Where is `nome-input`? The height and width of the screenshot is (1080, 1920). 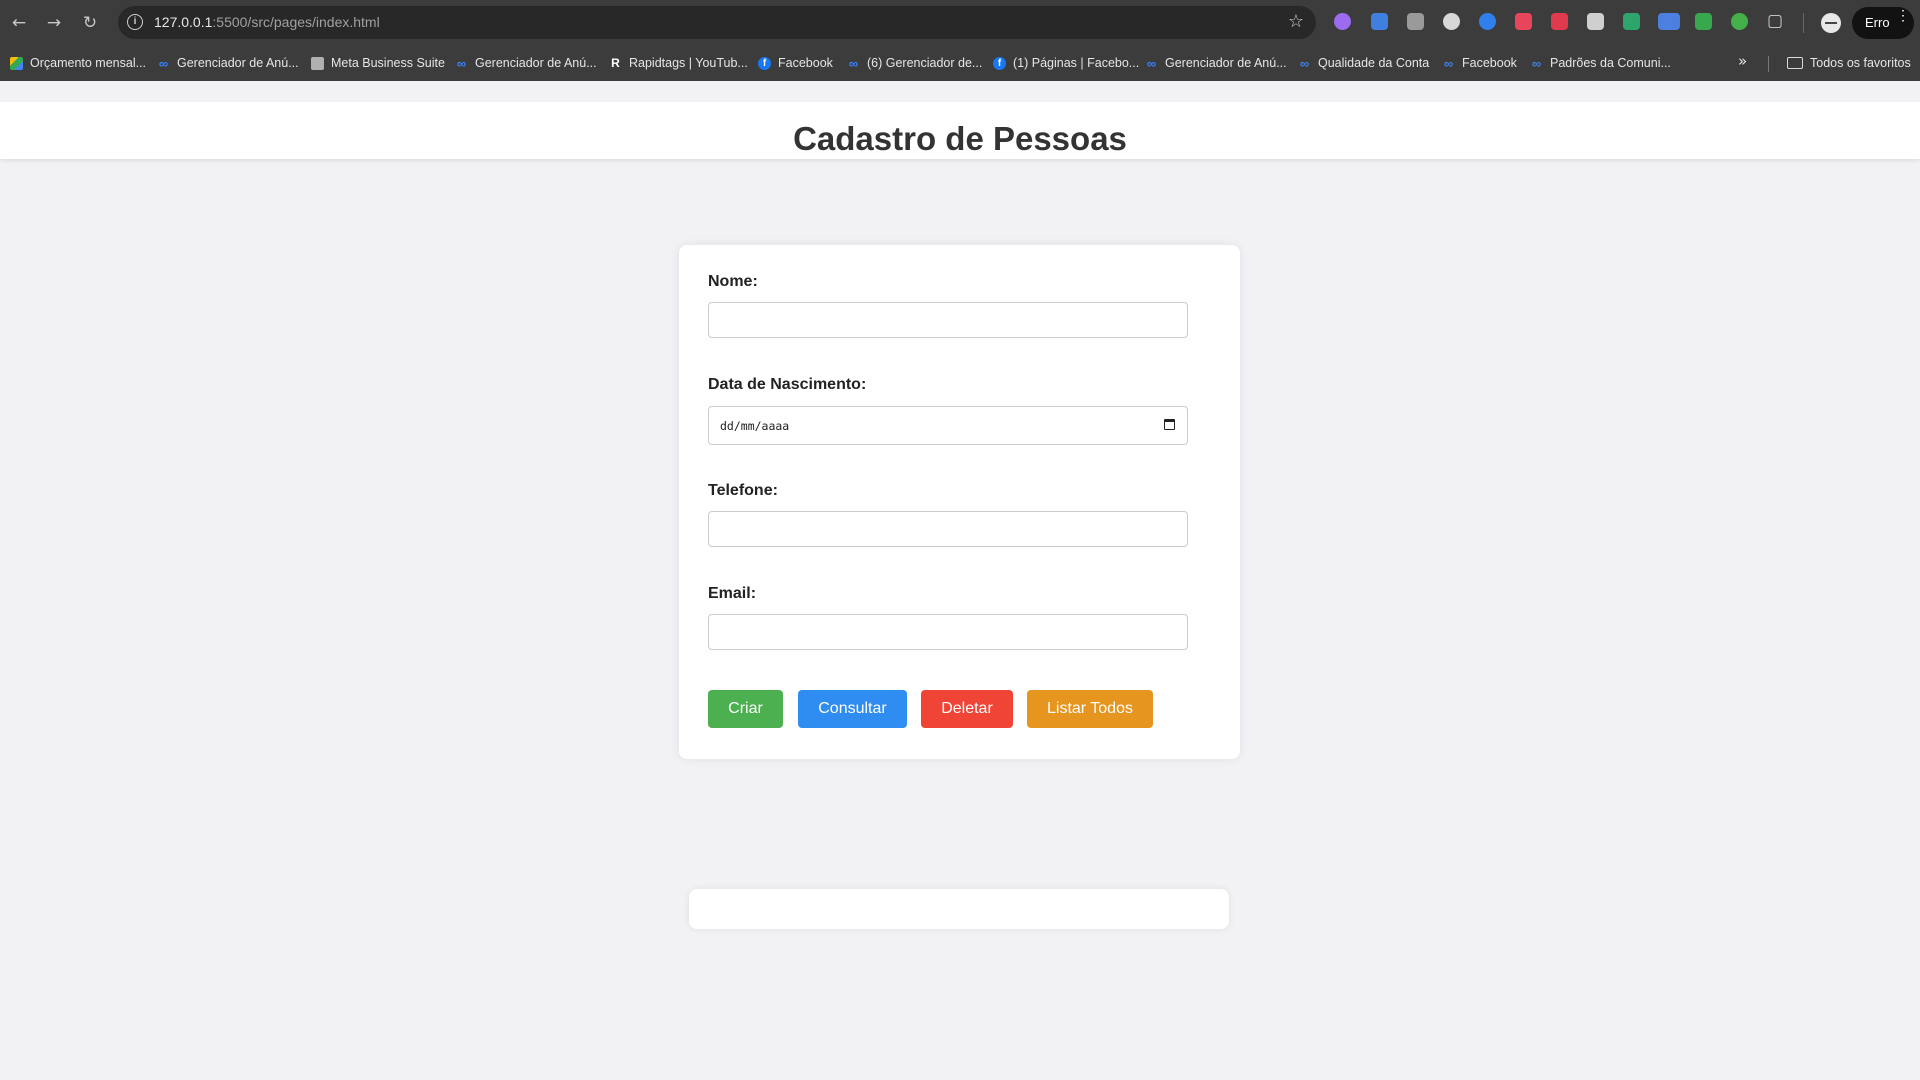
nome-input is located at coordinates (948, 320).